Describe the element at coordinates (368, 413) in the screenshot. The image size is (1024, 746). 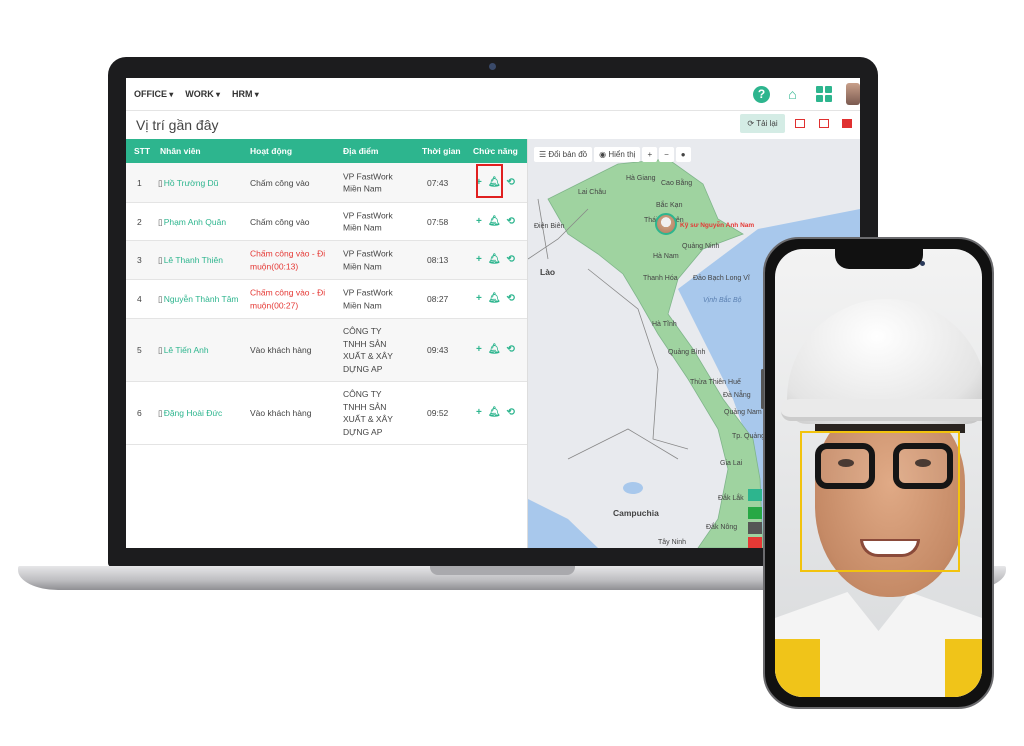
I see `place: CÔNG TY TNHH SẢN XUẤT & XÂY DỰNG AP` at that location.